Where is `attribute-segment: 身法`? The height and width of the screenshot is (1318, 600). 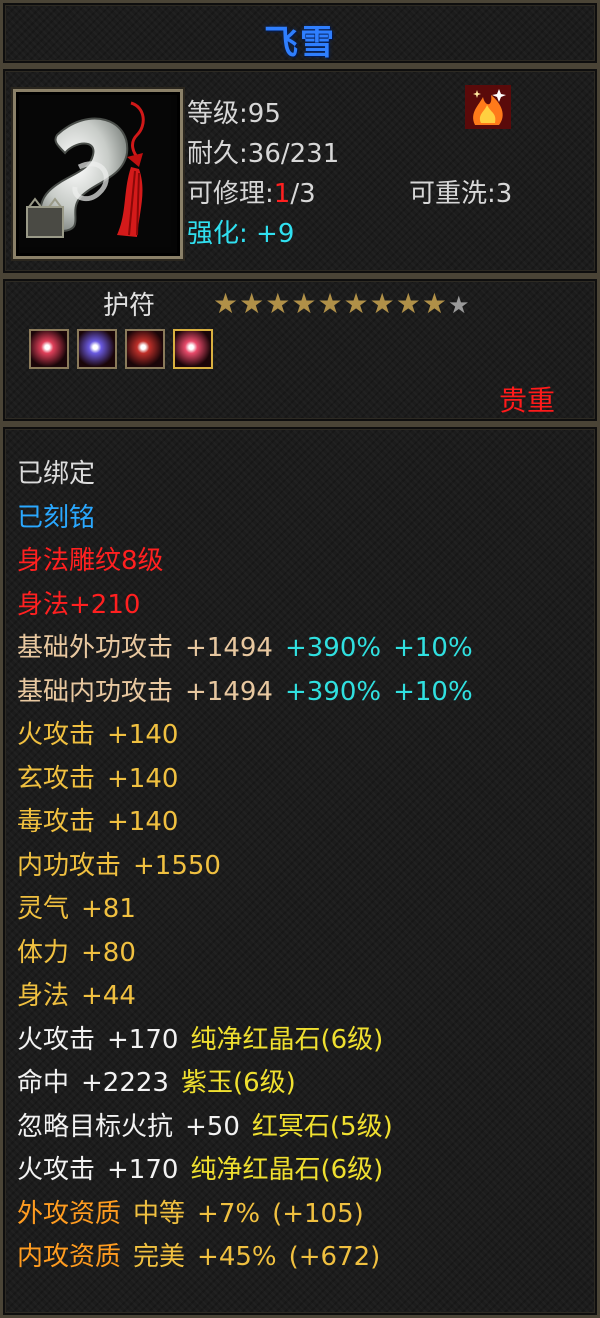 attribute-segment: 身法 is located at coordinates (43, 996).